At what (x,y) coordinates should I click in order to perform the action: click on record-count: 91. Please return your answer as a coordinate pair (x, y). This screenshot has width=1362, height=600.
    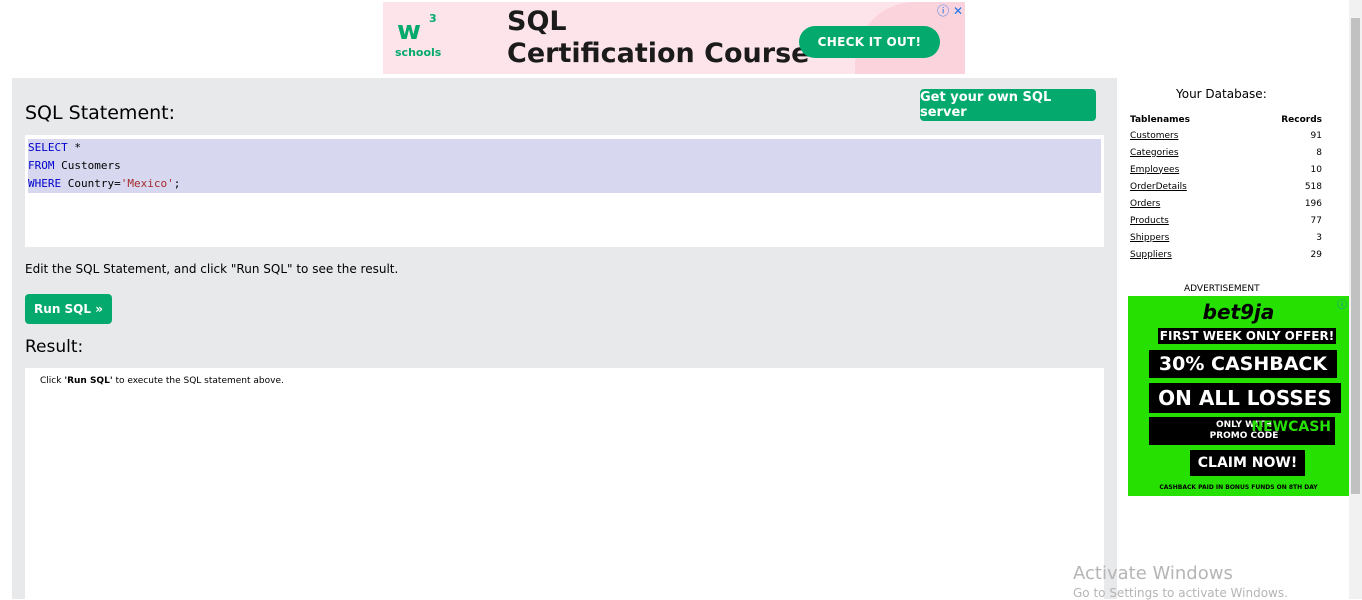
    Looking at the image, I should click on (1316, 135).